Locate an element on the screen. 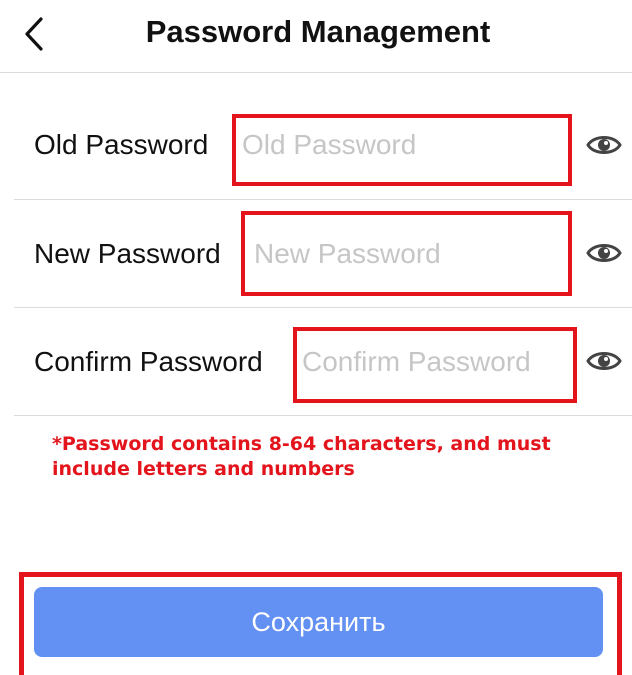  old-password-label: Old Password is located at coordinates (121, 144).